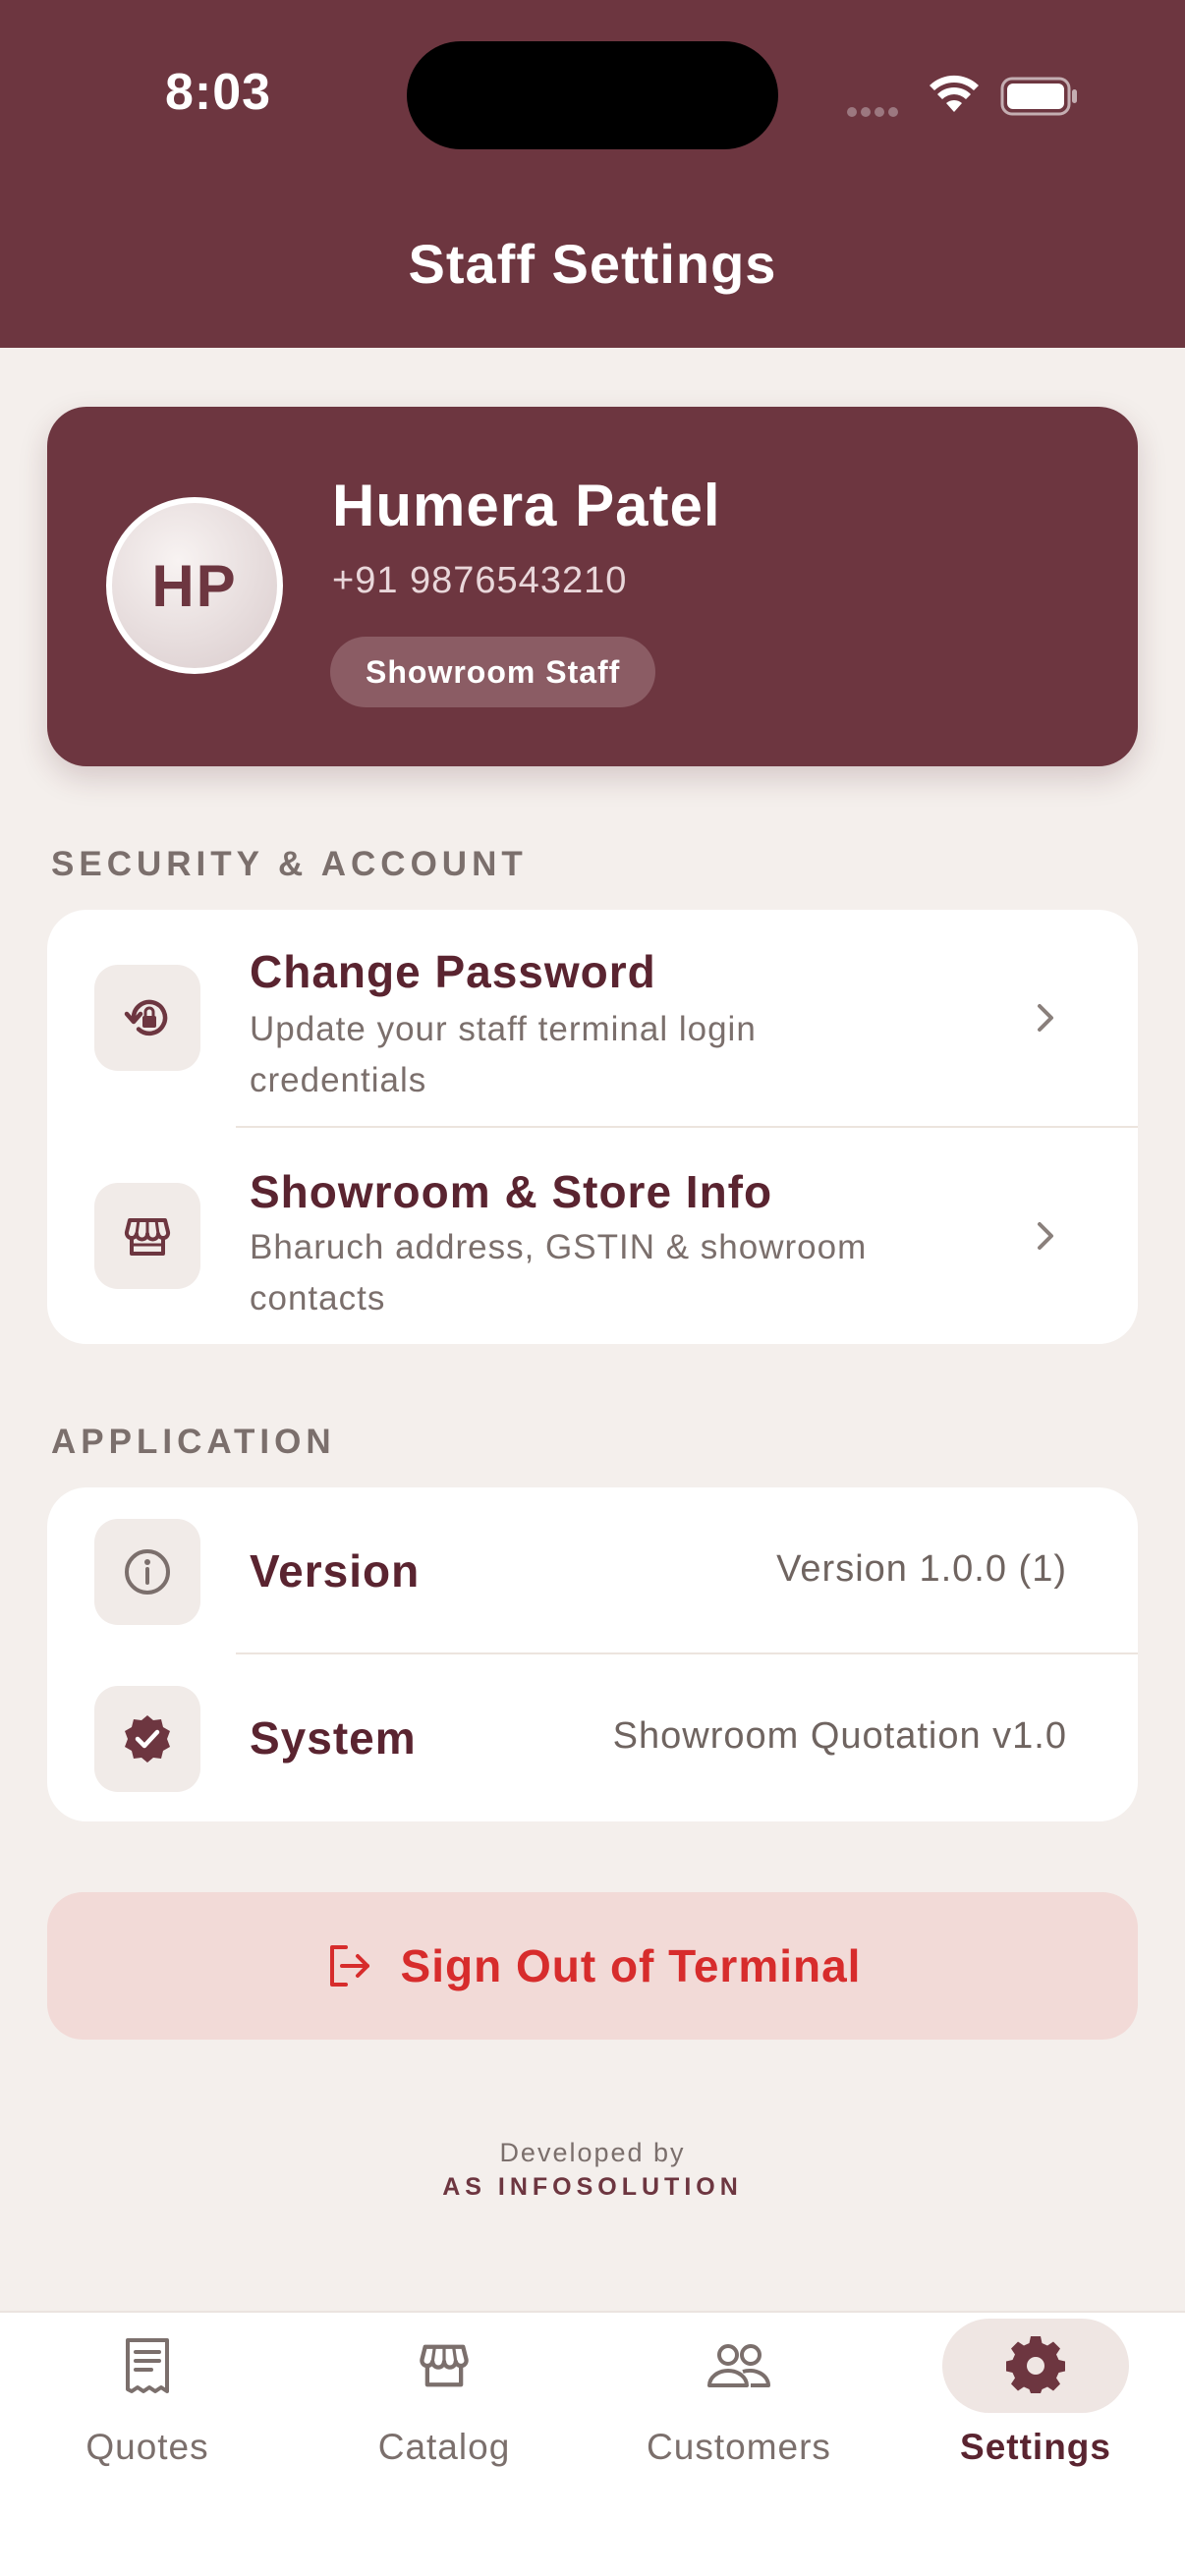 This screenshot has width=1185, height=2576. I want to click on tab-settings: Settings, so click(1035, 2411).